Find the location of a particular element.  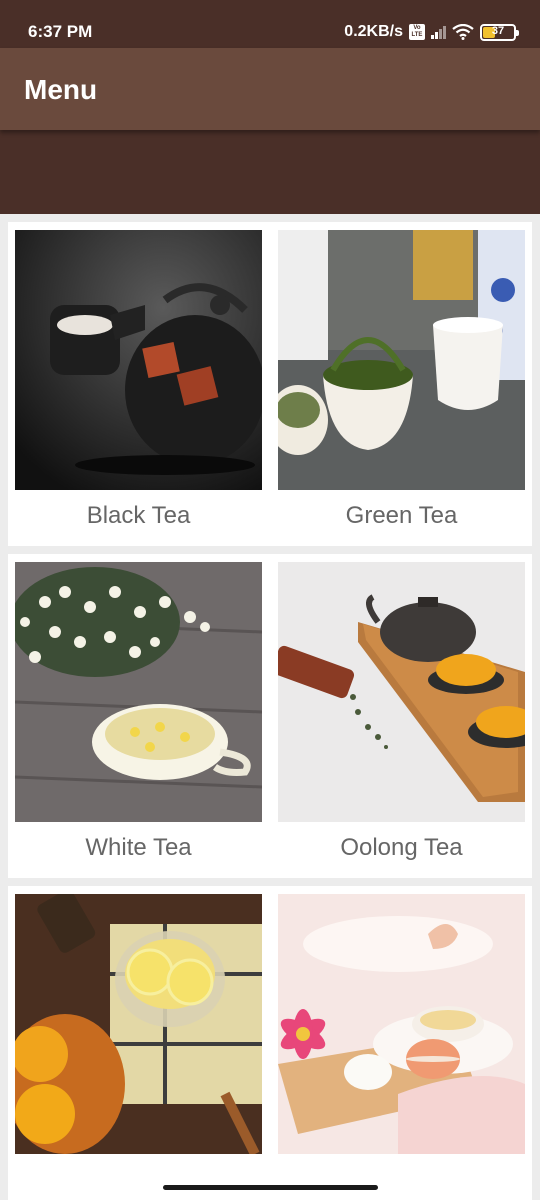

menu-item-label: Oolong Tea is located at coordinates (401, 847).